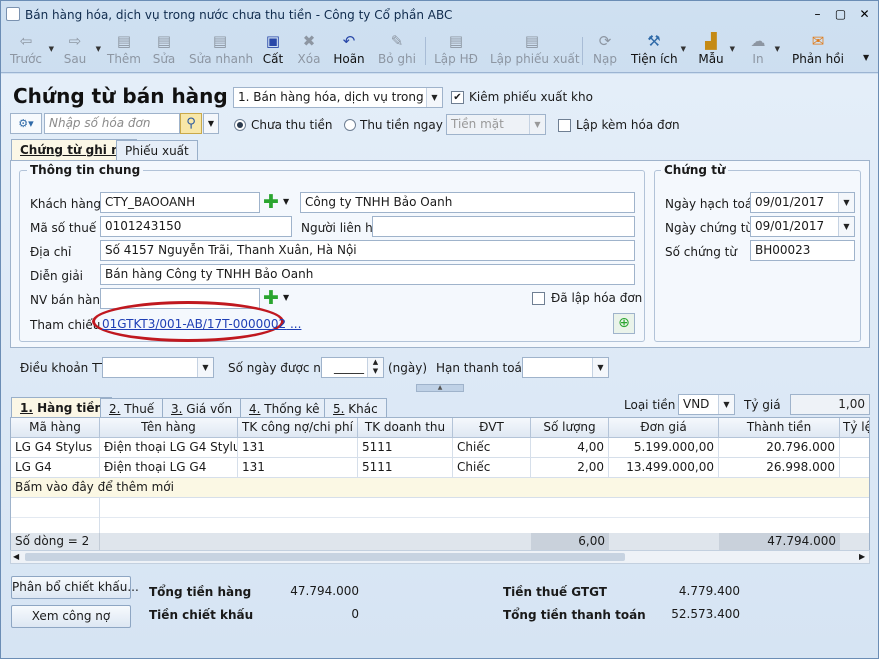 The height and width of the screenshot is (659, 879). What do you see at coordinates (164, 51) in the screenshot?
I see `toolbar-button-edit: ▤ Sửa` at bounding box center [164, 51].